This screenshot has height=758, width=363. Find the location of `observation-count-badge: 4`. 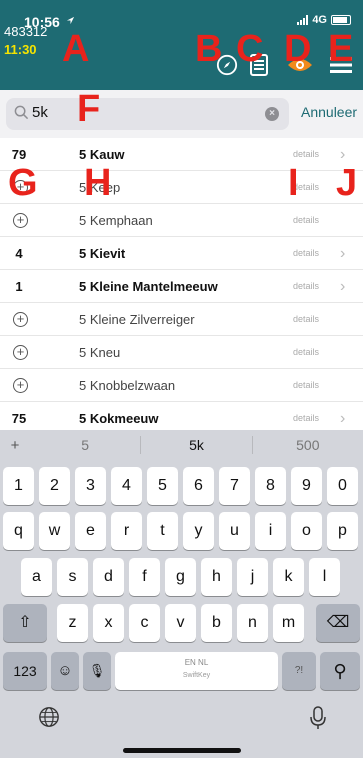

observation-count-badge: 4 is located at coordinates (19, 253).